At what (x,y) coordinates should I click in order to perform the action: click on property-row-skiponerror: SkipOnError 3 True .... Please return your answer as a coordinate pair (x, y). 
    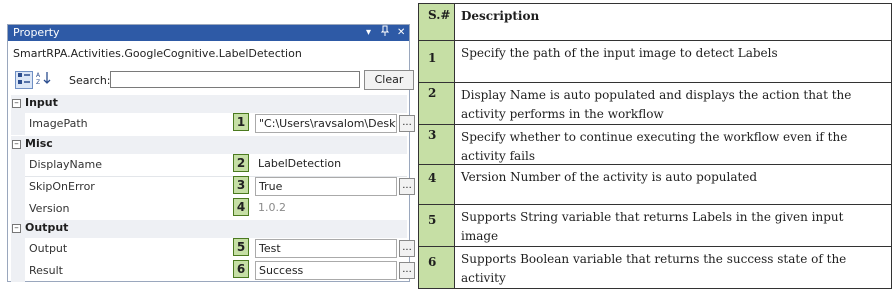
    Looking at the image, I should click on (213, 187).